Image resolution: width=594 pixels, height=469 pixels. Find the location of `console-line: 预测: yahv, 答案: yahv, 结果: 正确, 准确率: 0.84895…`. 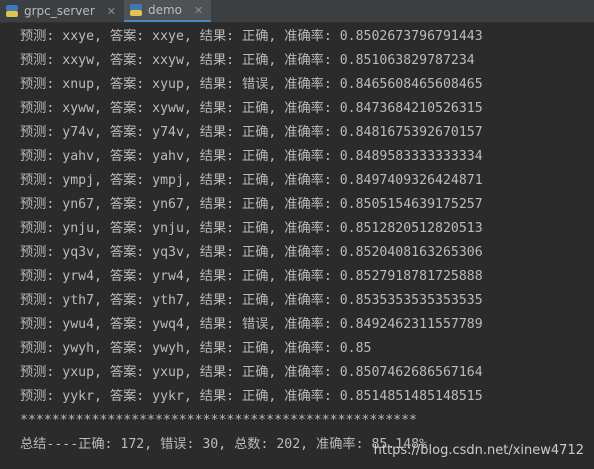

console-line: 预测: yahv, 答案: yahv, 结果: 正确, 准确率: 0.84895… is located at coordinates (251, 156).